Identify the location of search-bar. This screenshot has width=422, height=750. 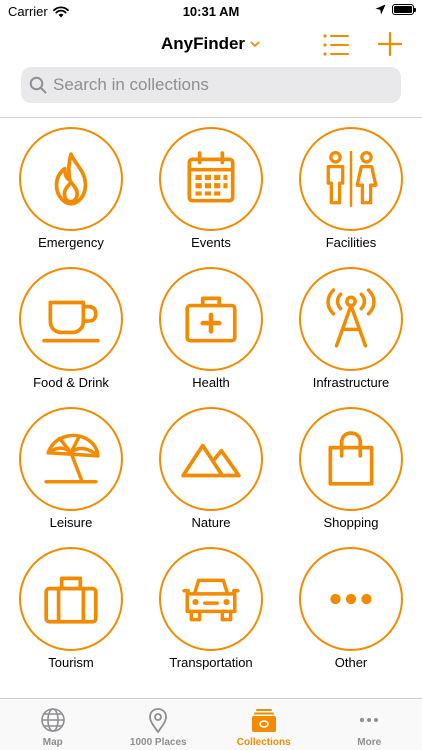
(211, 85).